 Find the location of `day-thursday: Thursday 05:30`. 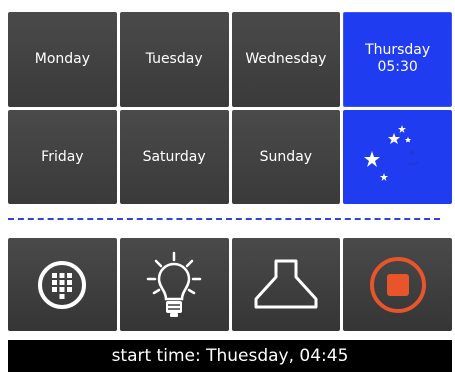

day-thursday: Thursday 05:30 is located at coordinates (397, 59).